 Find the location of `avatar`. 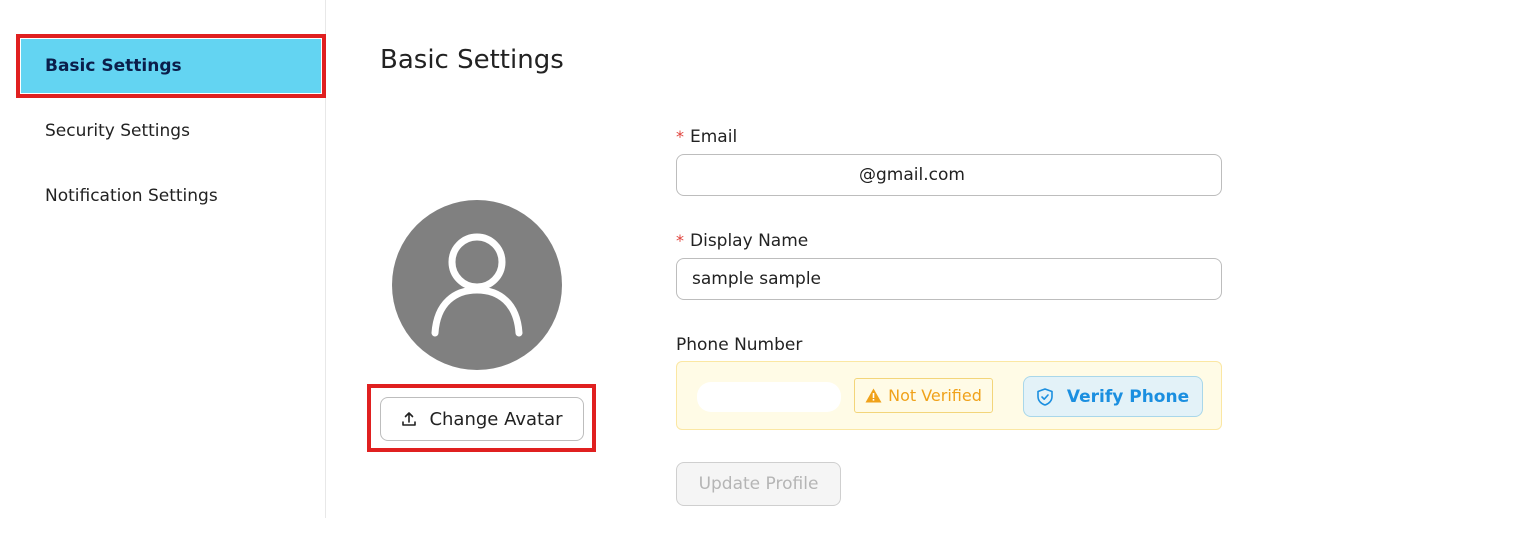

avatar is located at coordinates (477, 285).